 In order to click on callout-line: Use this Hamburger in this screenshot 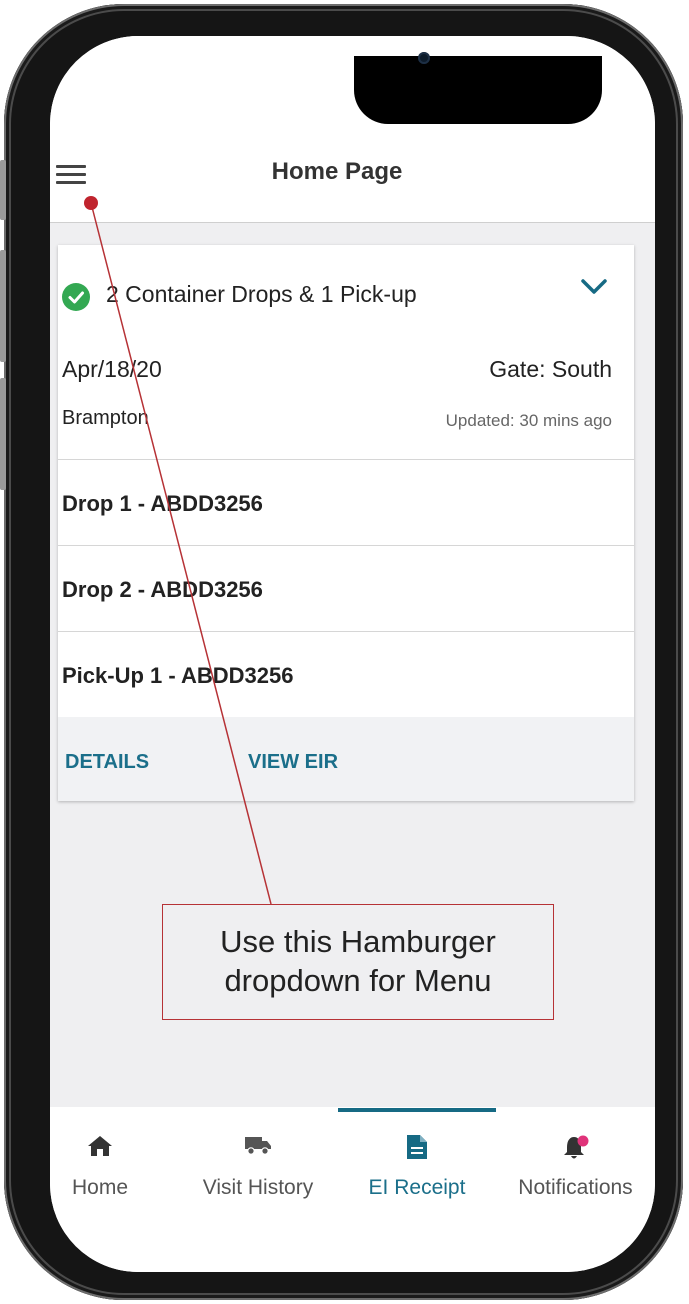, I will do `click(358, 941)`.